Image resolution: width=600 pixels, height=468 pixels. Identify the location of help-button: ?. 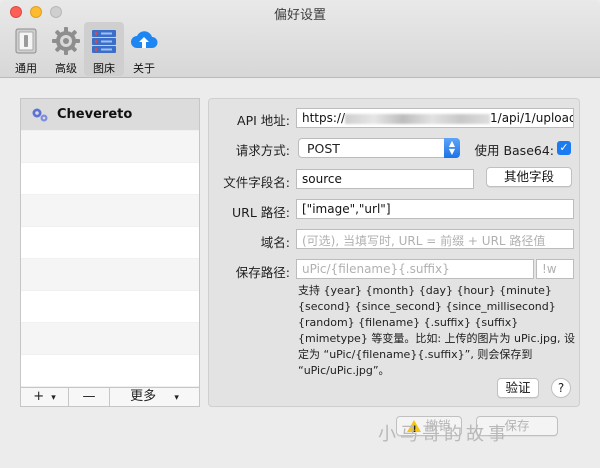
(561, 388).